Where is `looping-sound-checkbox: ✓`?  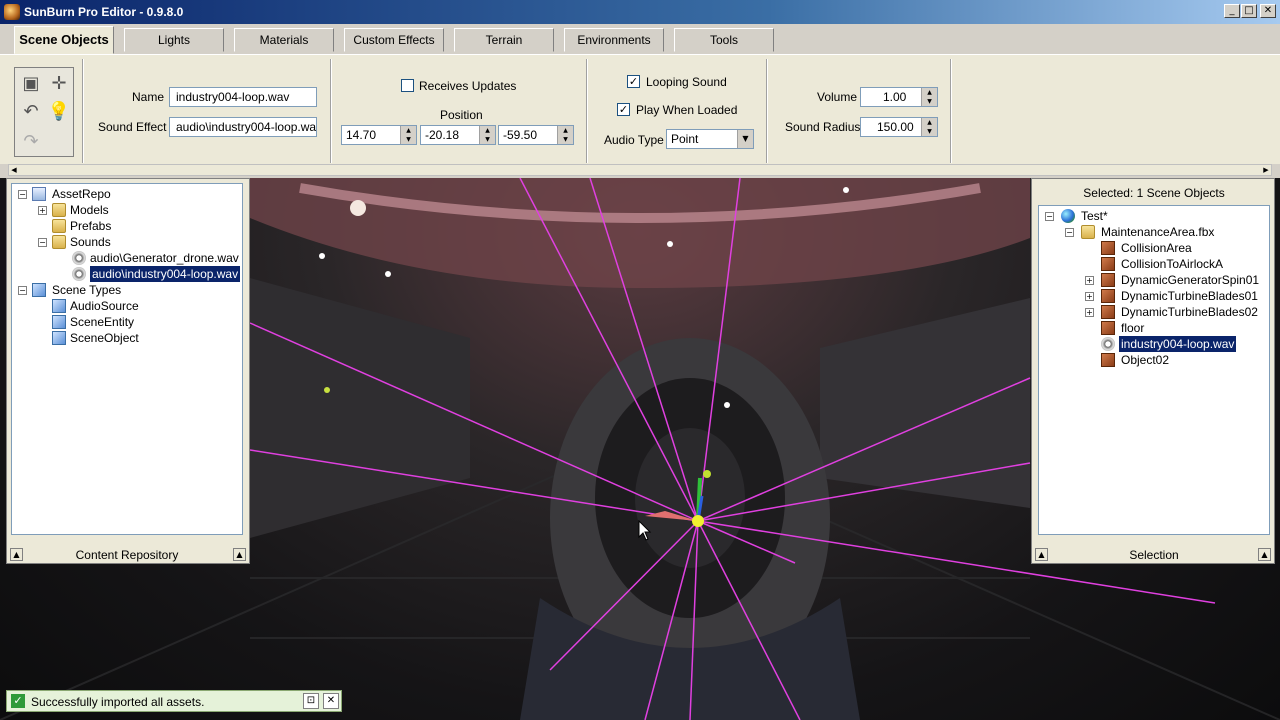 looping-sound-checkbox: ✓ is located at coordinates (633, 81).